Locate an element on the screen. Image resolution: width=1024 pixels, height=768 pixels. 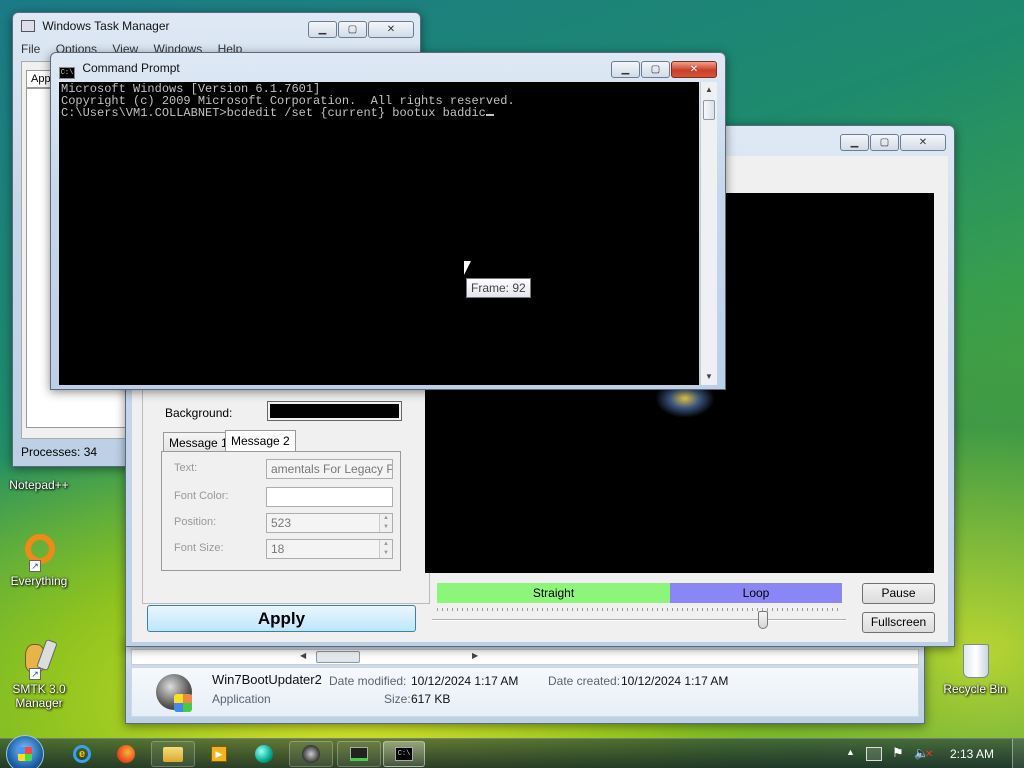
straight-button: Straight is located at coordinates (553, 593).